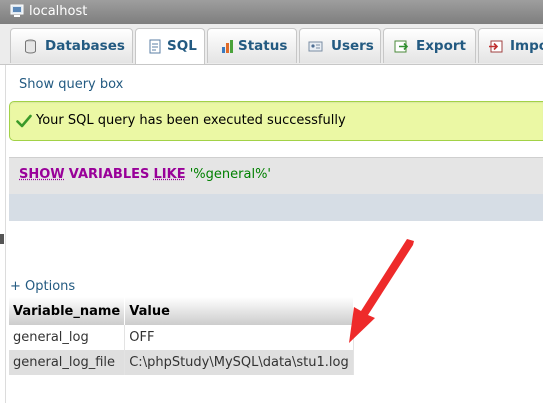 The image size is (543, 403). I want to click on table-cell: general_log_file, so click(67, 362).